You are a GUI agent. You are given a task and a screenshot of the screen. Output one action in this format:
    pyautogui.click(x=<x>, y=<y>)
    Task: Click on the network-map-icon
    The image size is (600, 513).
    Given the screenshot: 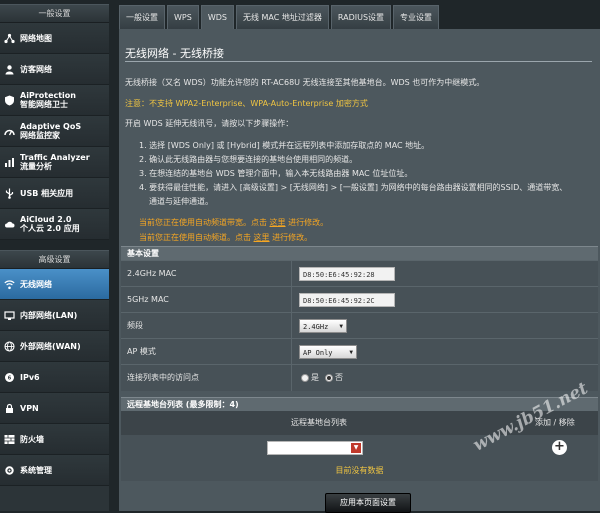 What is the action you would take?
    pyautogui.click(x=9, y=38)
    